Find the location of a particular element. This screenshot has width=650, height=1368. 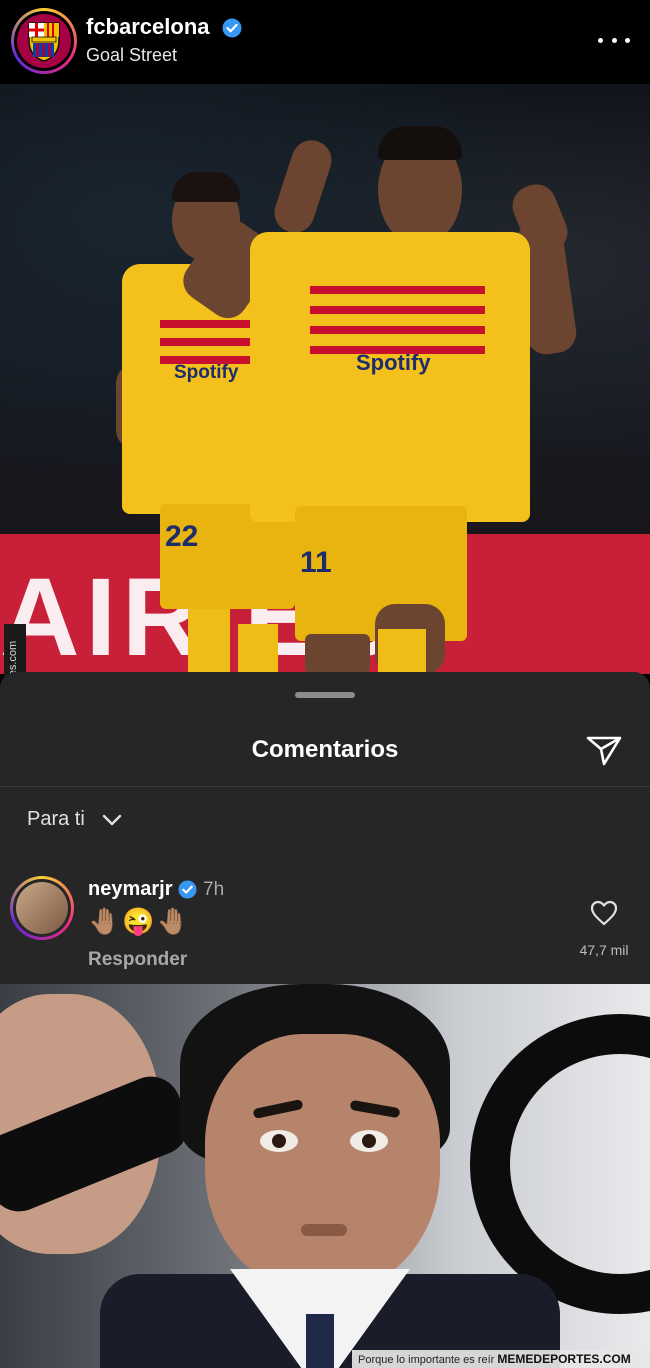

chevron-down-icon is located at coordinates (112, 820).